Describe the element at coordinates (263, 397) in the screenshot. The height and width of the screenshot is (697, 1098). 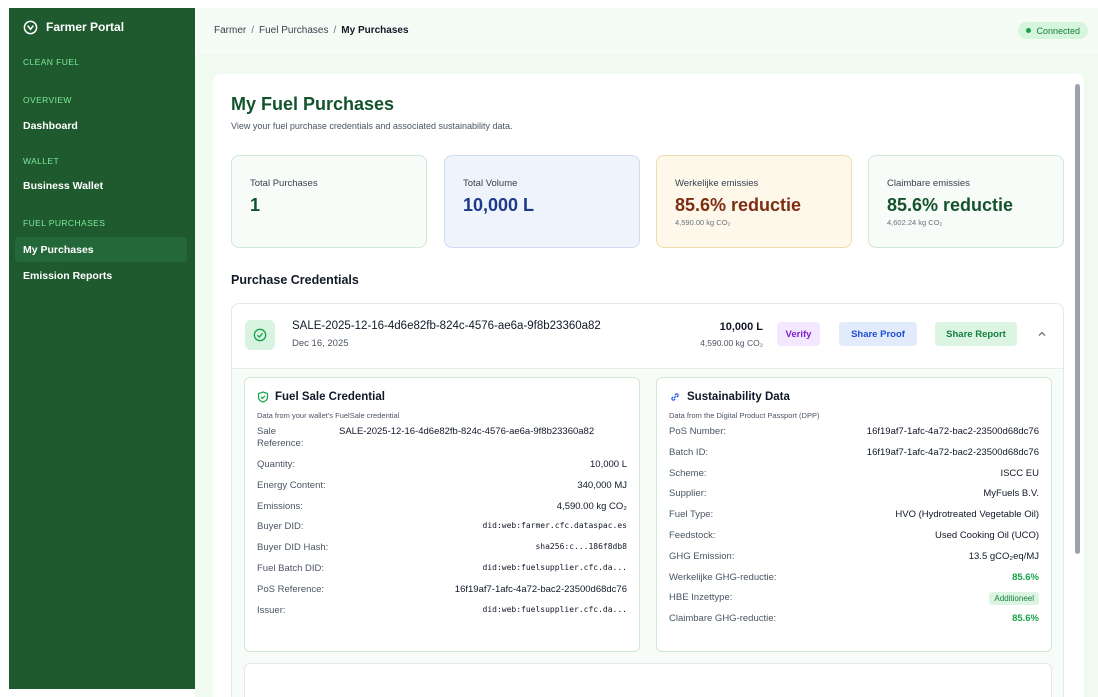
I see `shield-check-icon` at that location.